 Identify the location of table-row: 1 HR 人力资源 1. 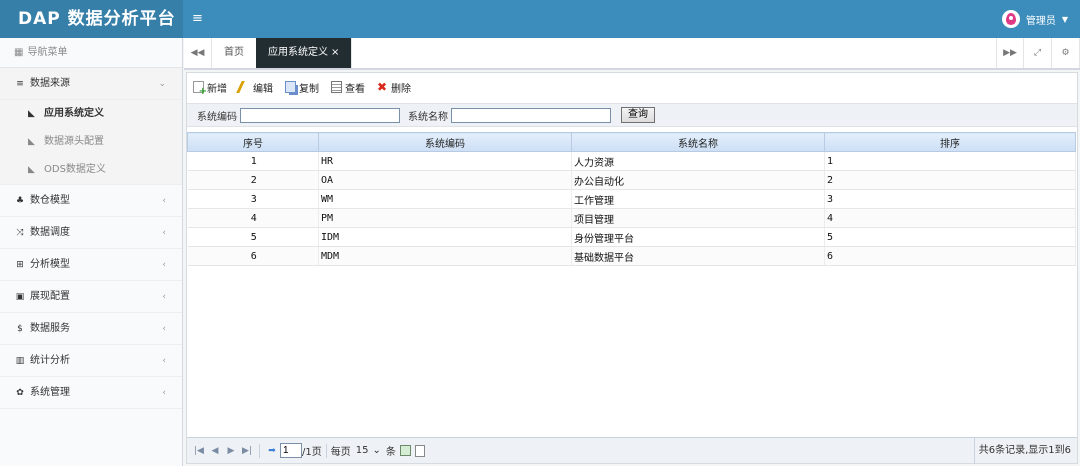
(631, 161).